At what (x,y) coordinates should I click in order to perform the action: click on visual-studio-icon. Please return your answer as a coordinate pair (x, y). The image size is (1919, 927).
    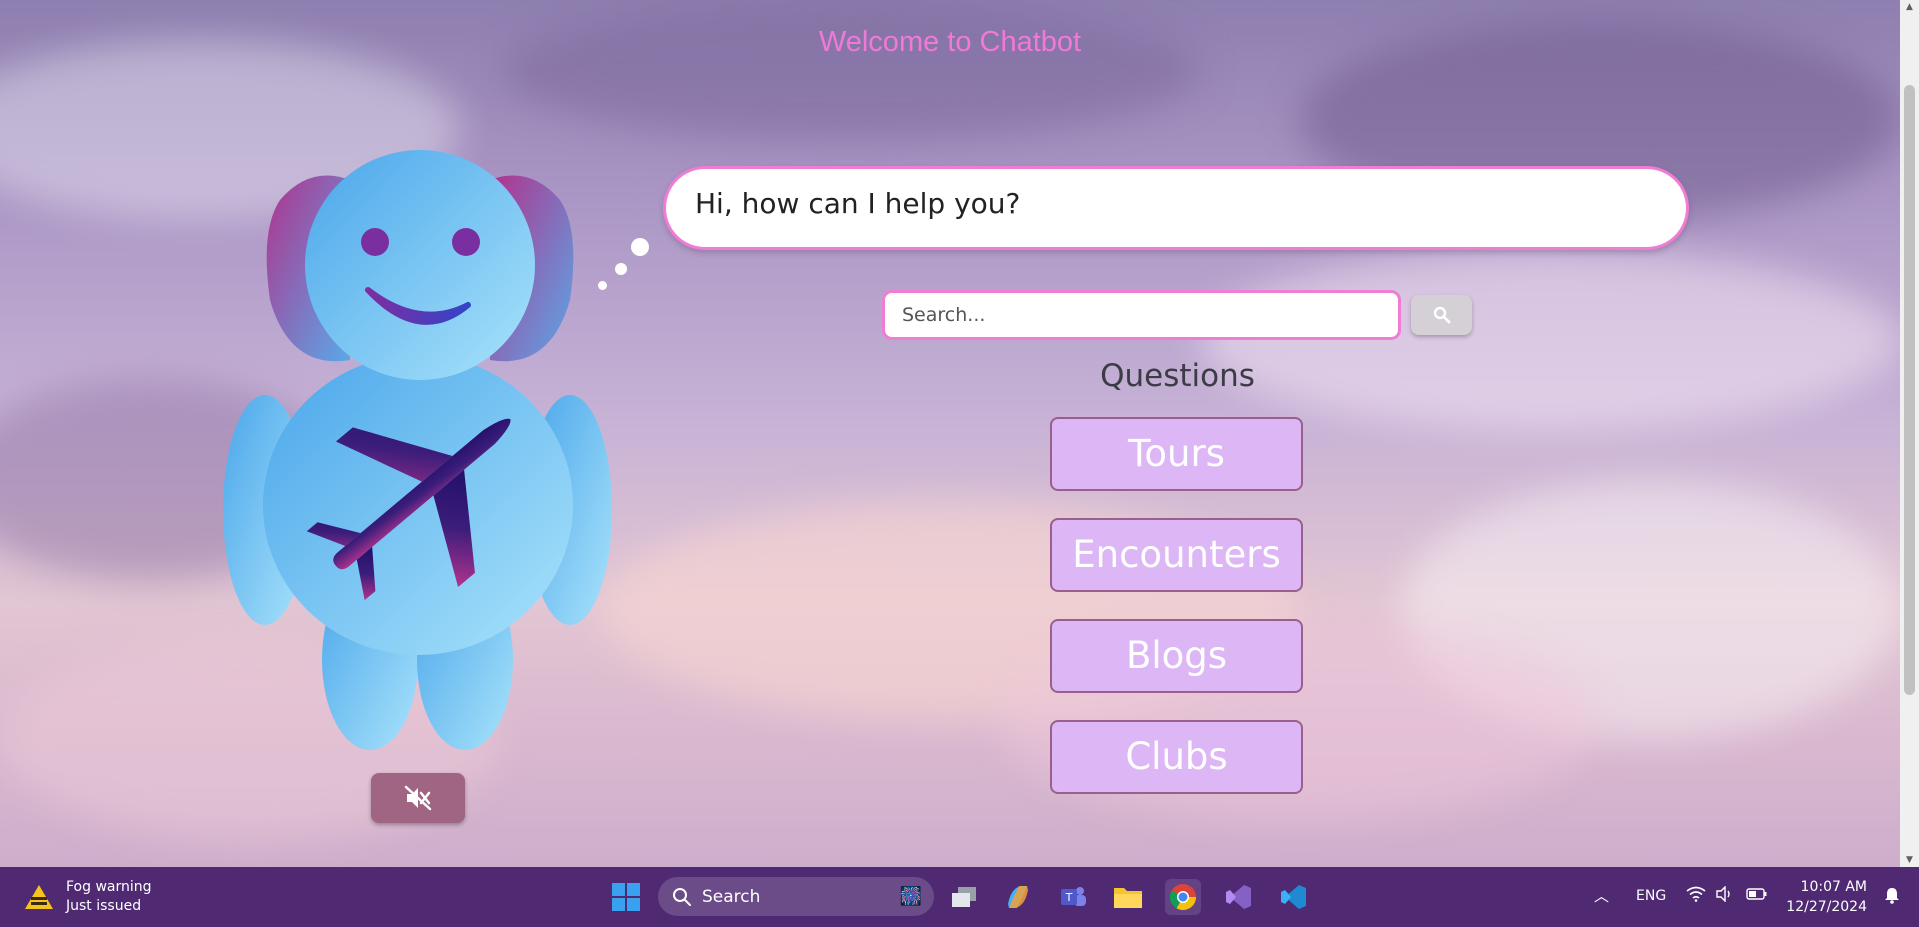
    Looking at the image, I should click on (1238, 897).